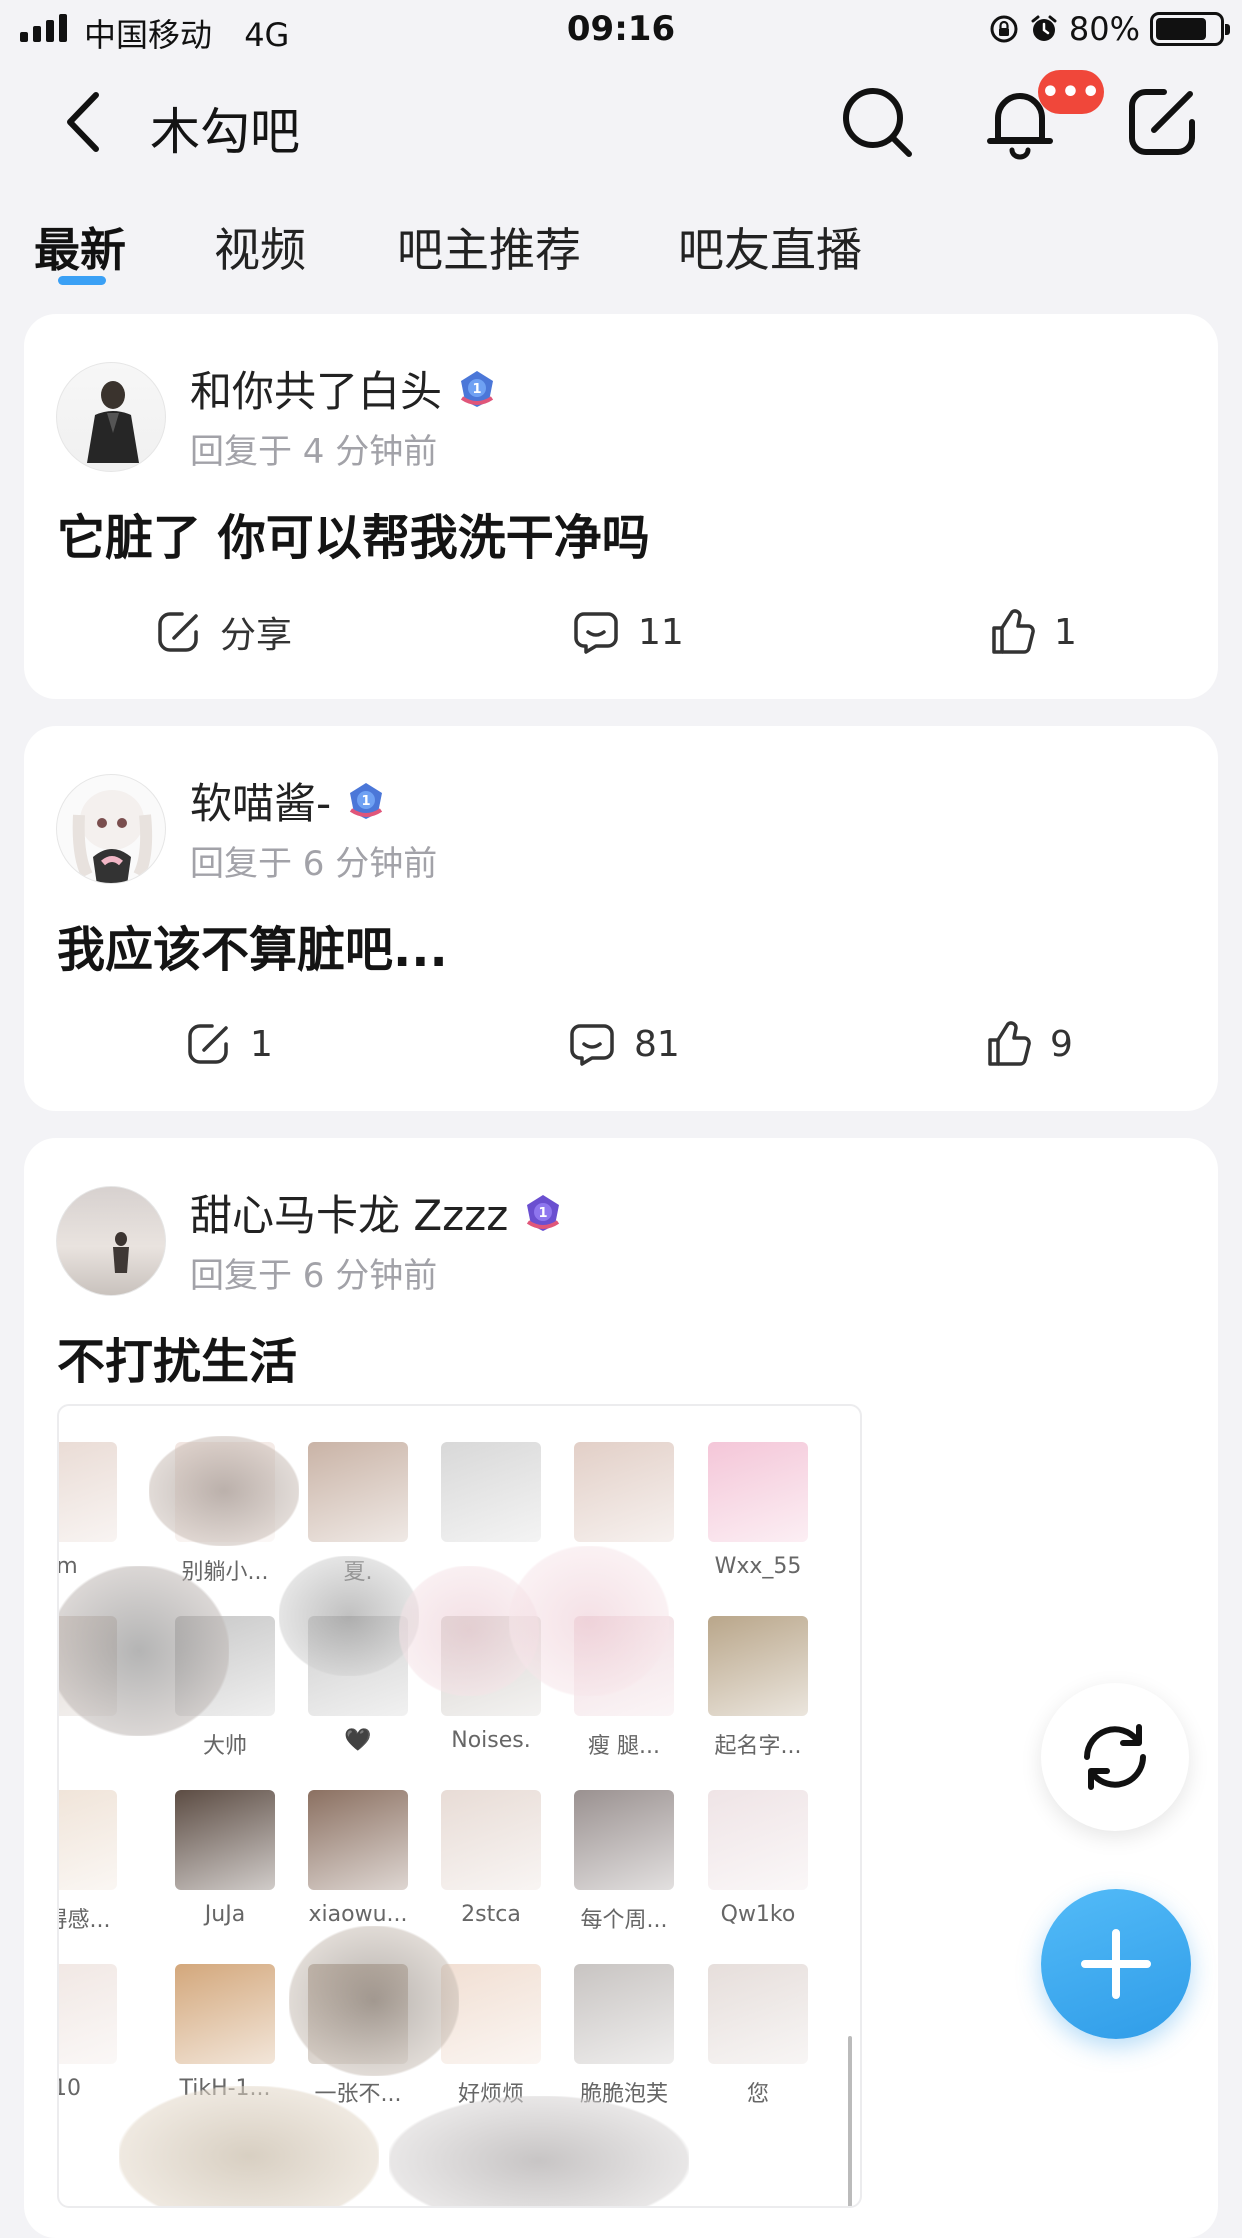 The height and width of the screenshot is (2238, 1242). What do you see at coordinates (177, 1357) in the screenshot?
I see `post-title: 不打扰生活` at bounding box center [177, 1357].